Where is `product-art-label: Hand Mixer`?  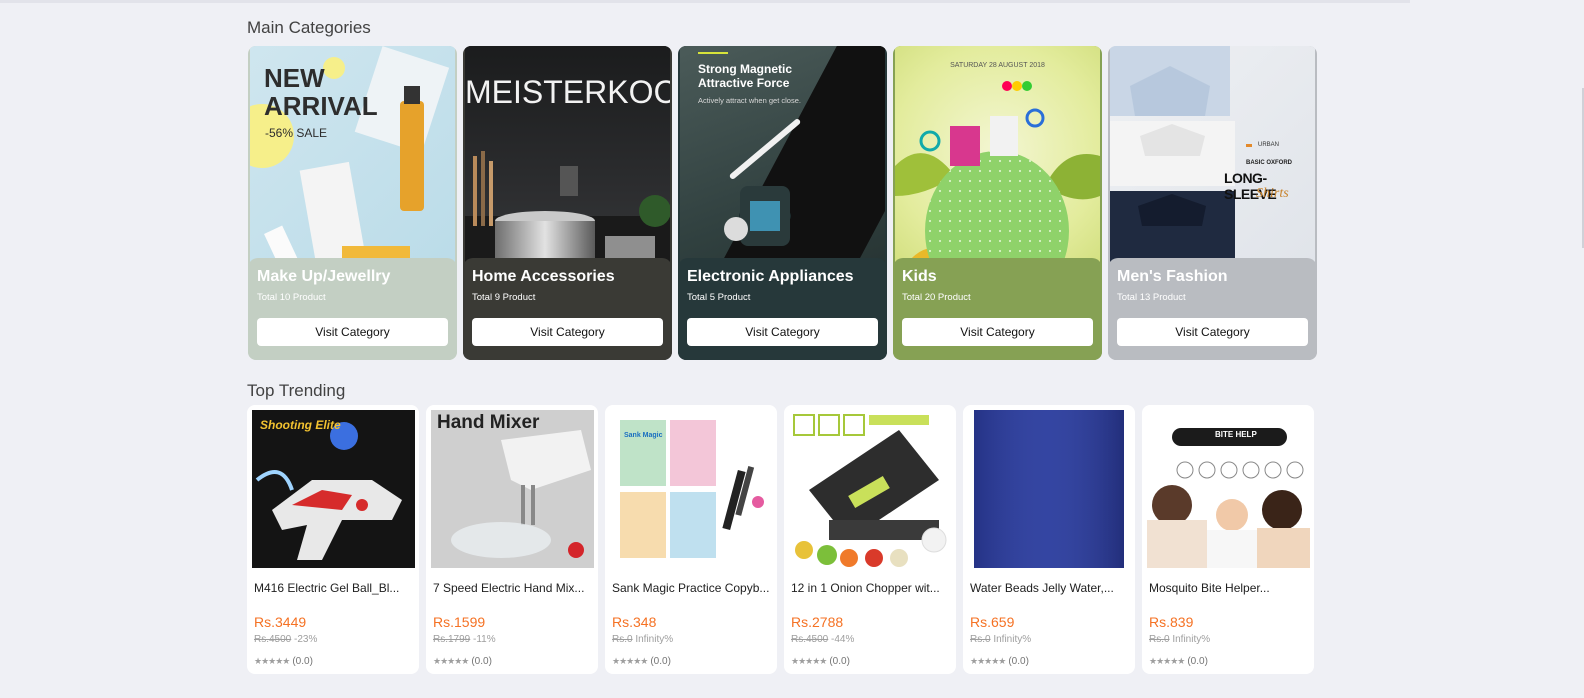 product-art-label: Hand Mixer is located at coordinates (488, 422).